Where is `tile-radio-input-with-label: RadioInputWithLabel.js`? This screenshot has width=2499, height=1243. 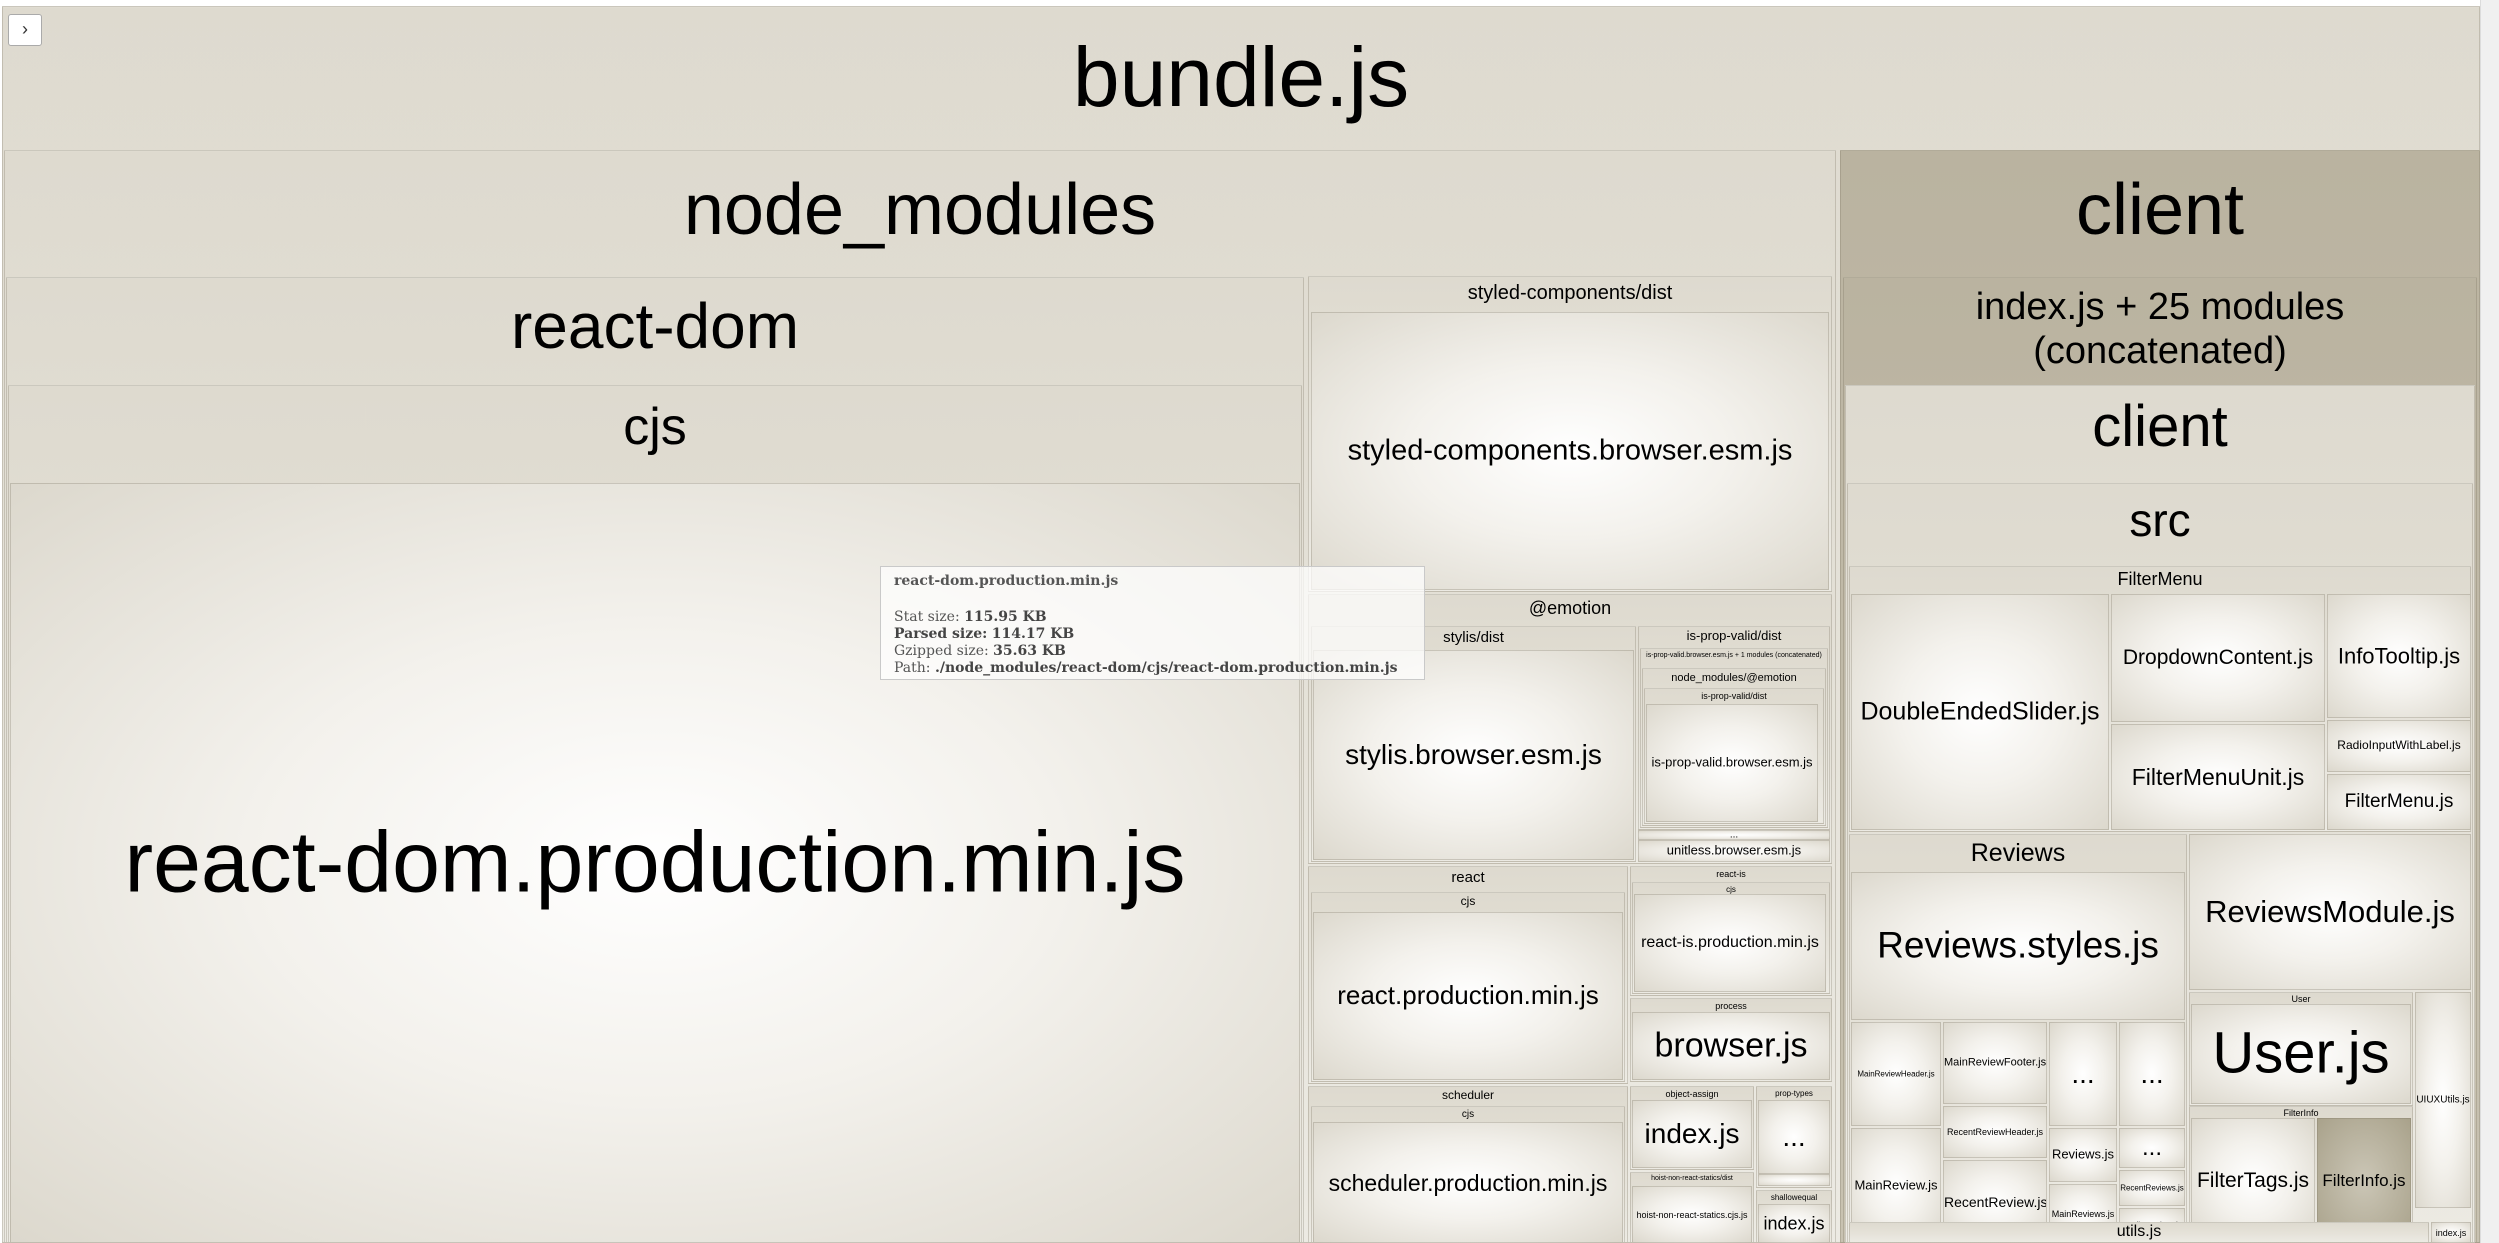 tile-radio-input-with-label: RadioInputWithLabel.js is located at coordinates (2399, 746).